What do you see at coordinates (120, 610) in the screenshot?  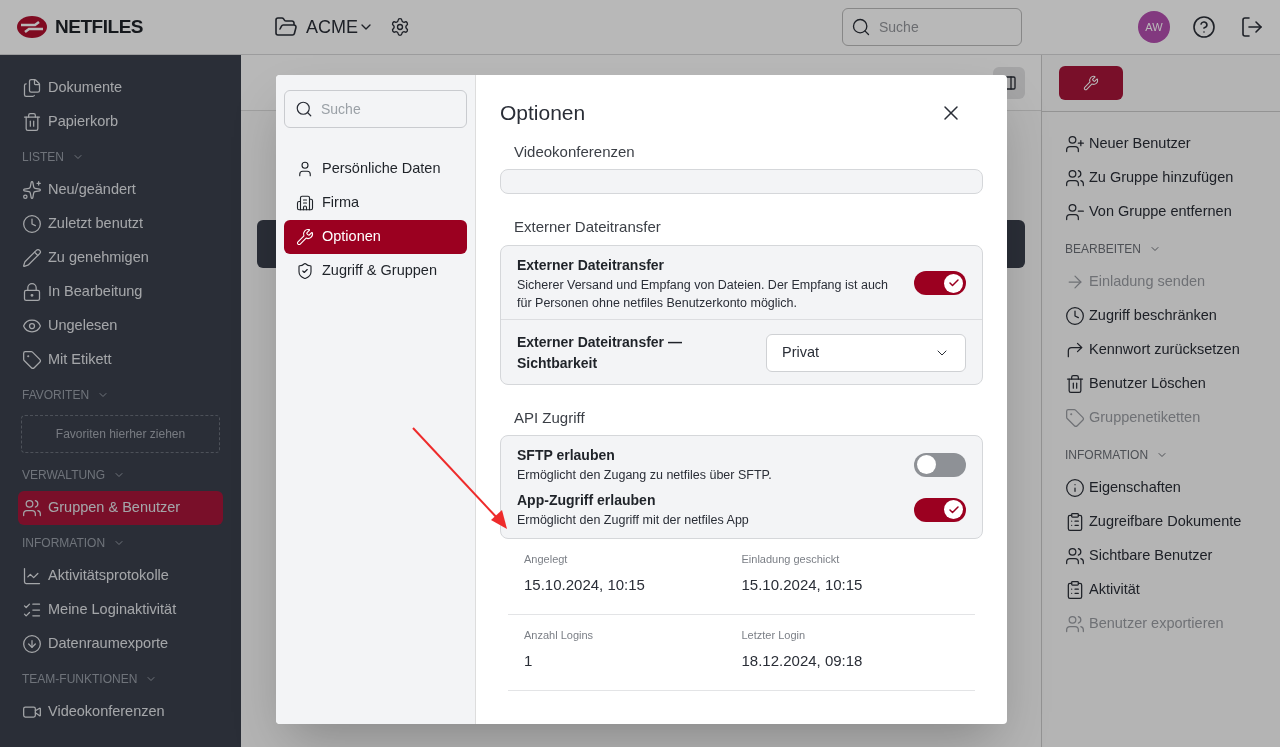 I see `sidebar-item: Meine Loginaktivität` at bounding box center [120, 610].